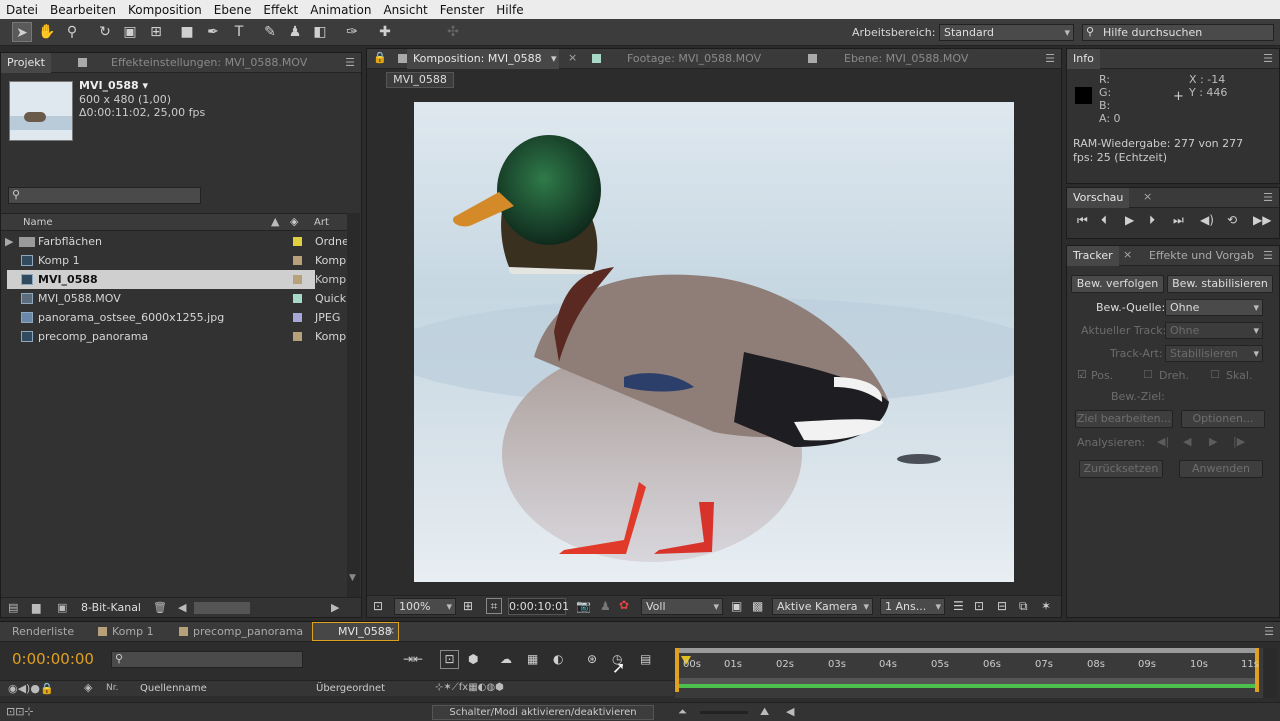  What do you see at coordinates (1152, 220) in the screenshot?
I see `next-frame-icon: ⏵` at bounding box center [1152, 220].